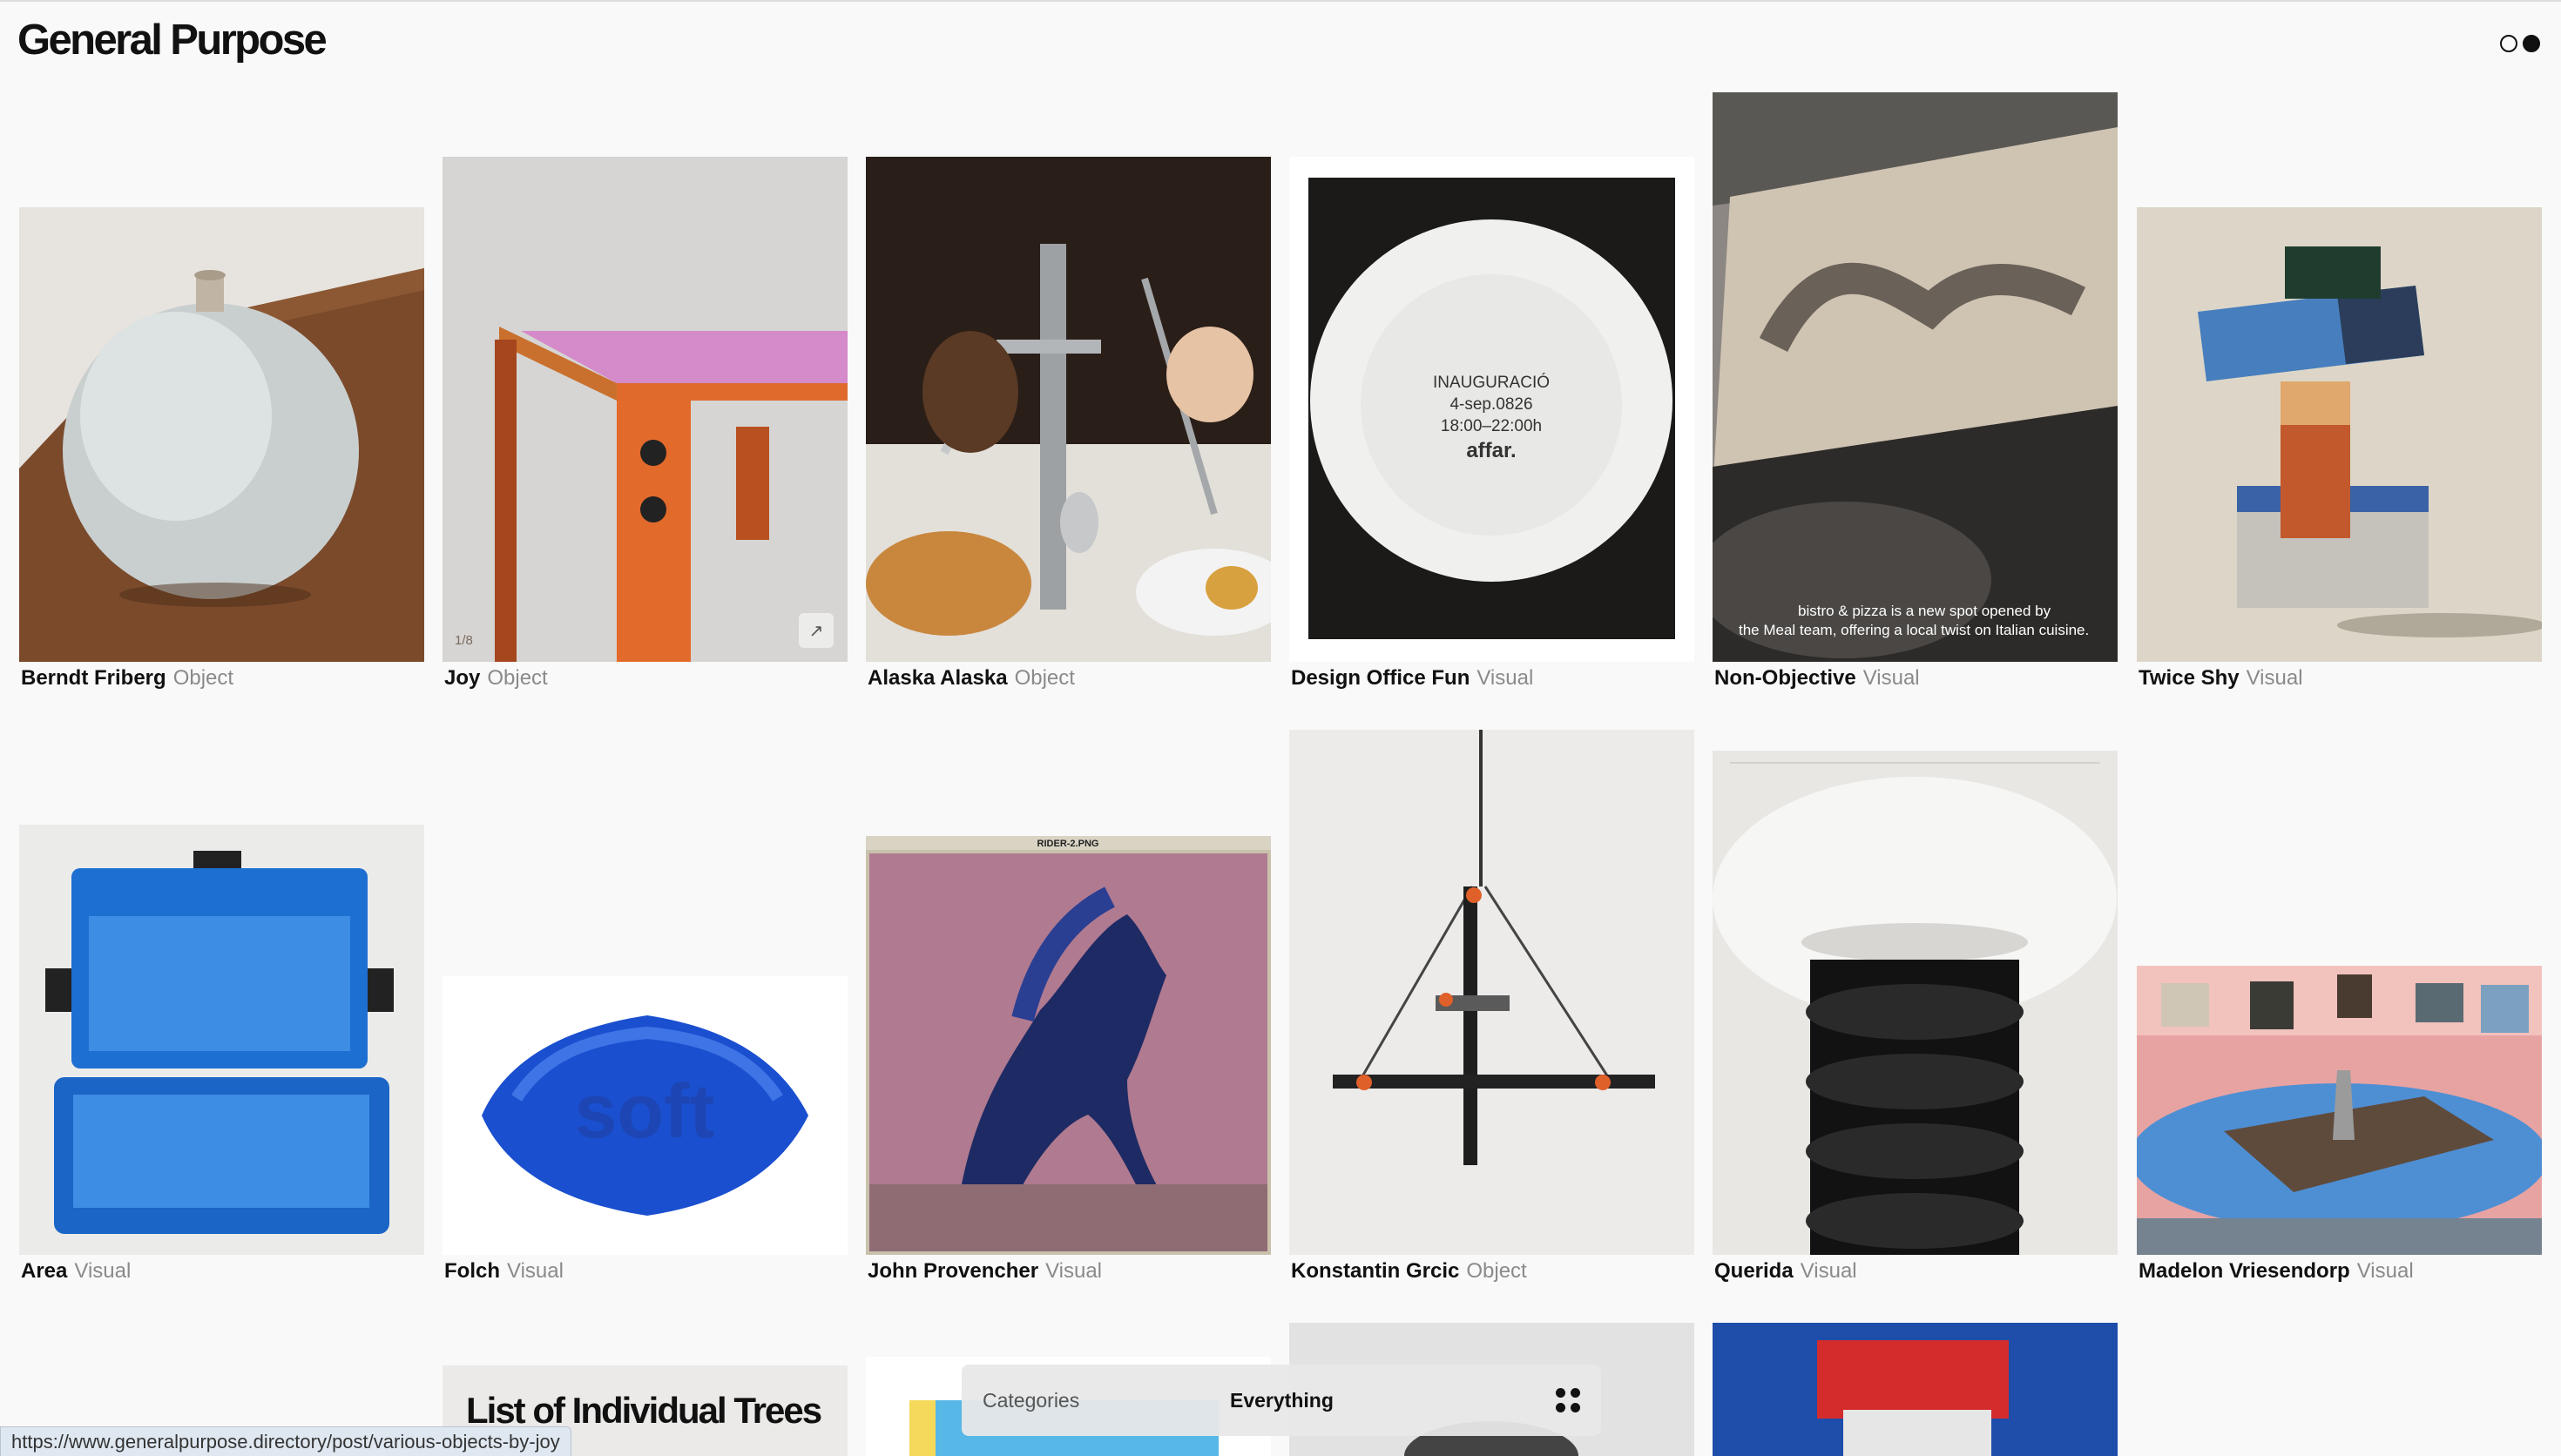 This screenshot has height=1456, width=2561. I want to click on card-caption: John Provencher Visual, so click(985, 1271).